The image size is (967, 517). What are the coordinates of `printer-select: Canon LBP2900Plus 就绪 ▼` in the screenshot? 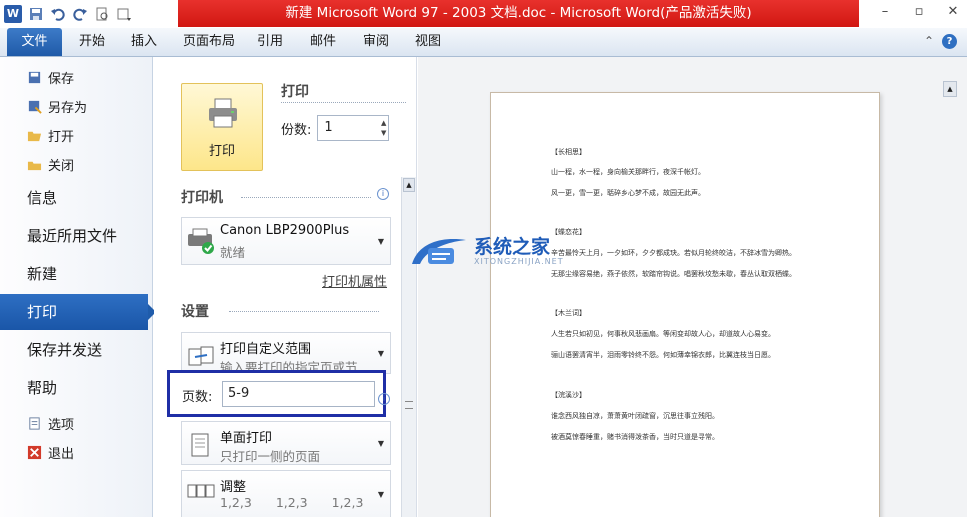 It's located at (286, 241).